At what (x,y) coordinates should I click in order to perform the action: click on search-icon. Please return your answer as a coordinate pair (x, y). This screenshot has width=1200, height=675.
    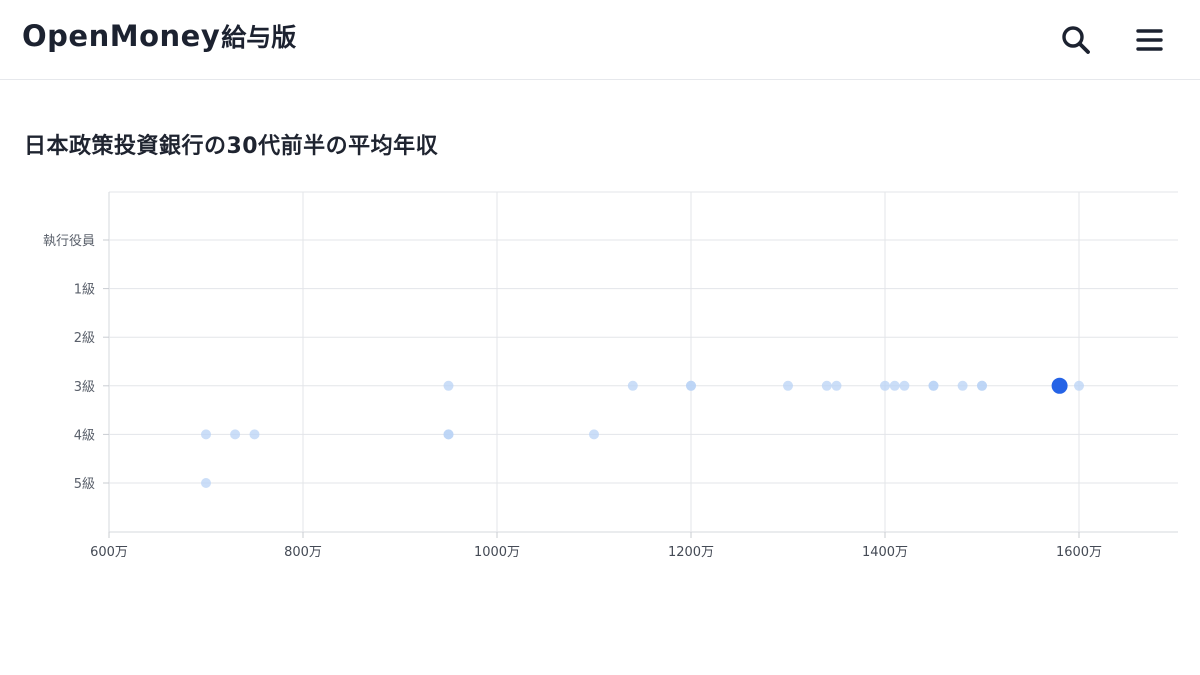
    Looking at the image, I should click on (1076, 40).